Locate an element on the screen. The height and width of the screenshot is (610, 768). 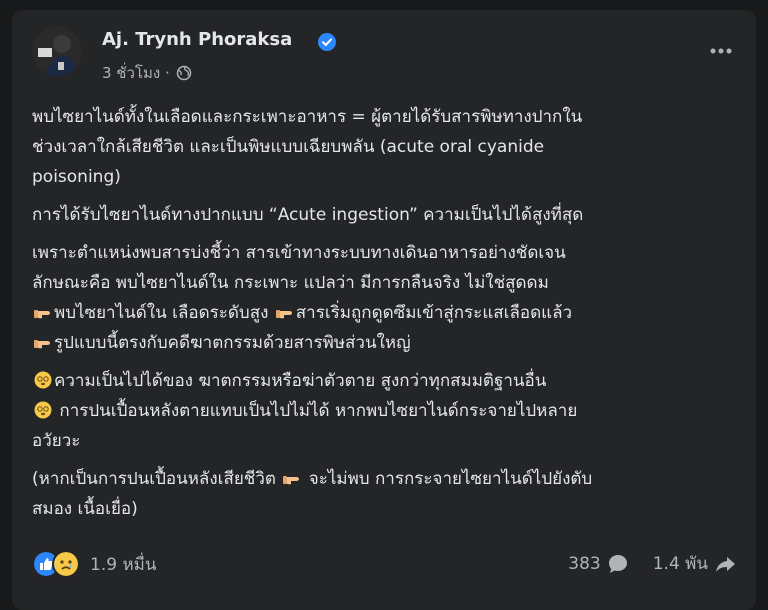
verified-badge-icon is located at coordinates (327, 42).